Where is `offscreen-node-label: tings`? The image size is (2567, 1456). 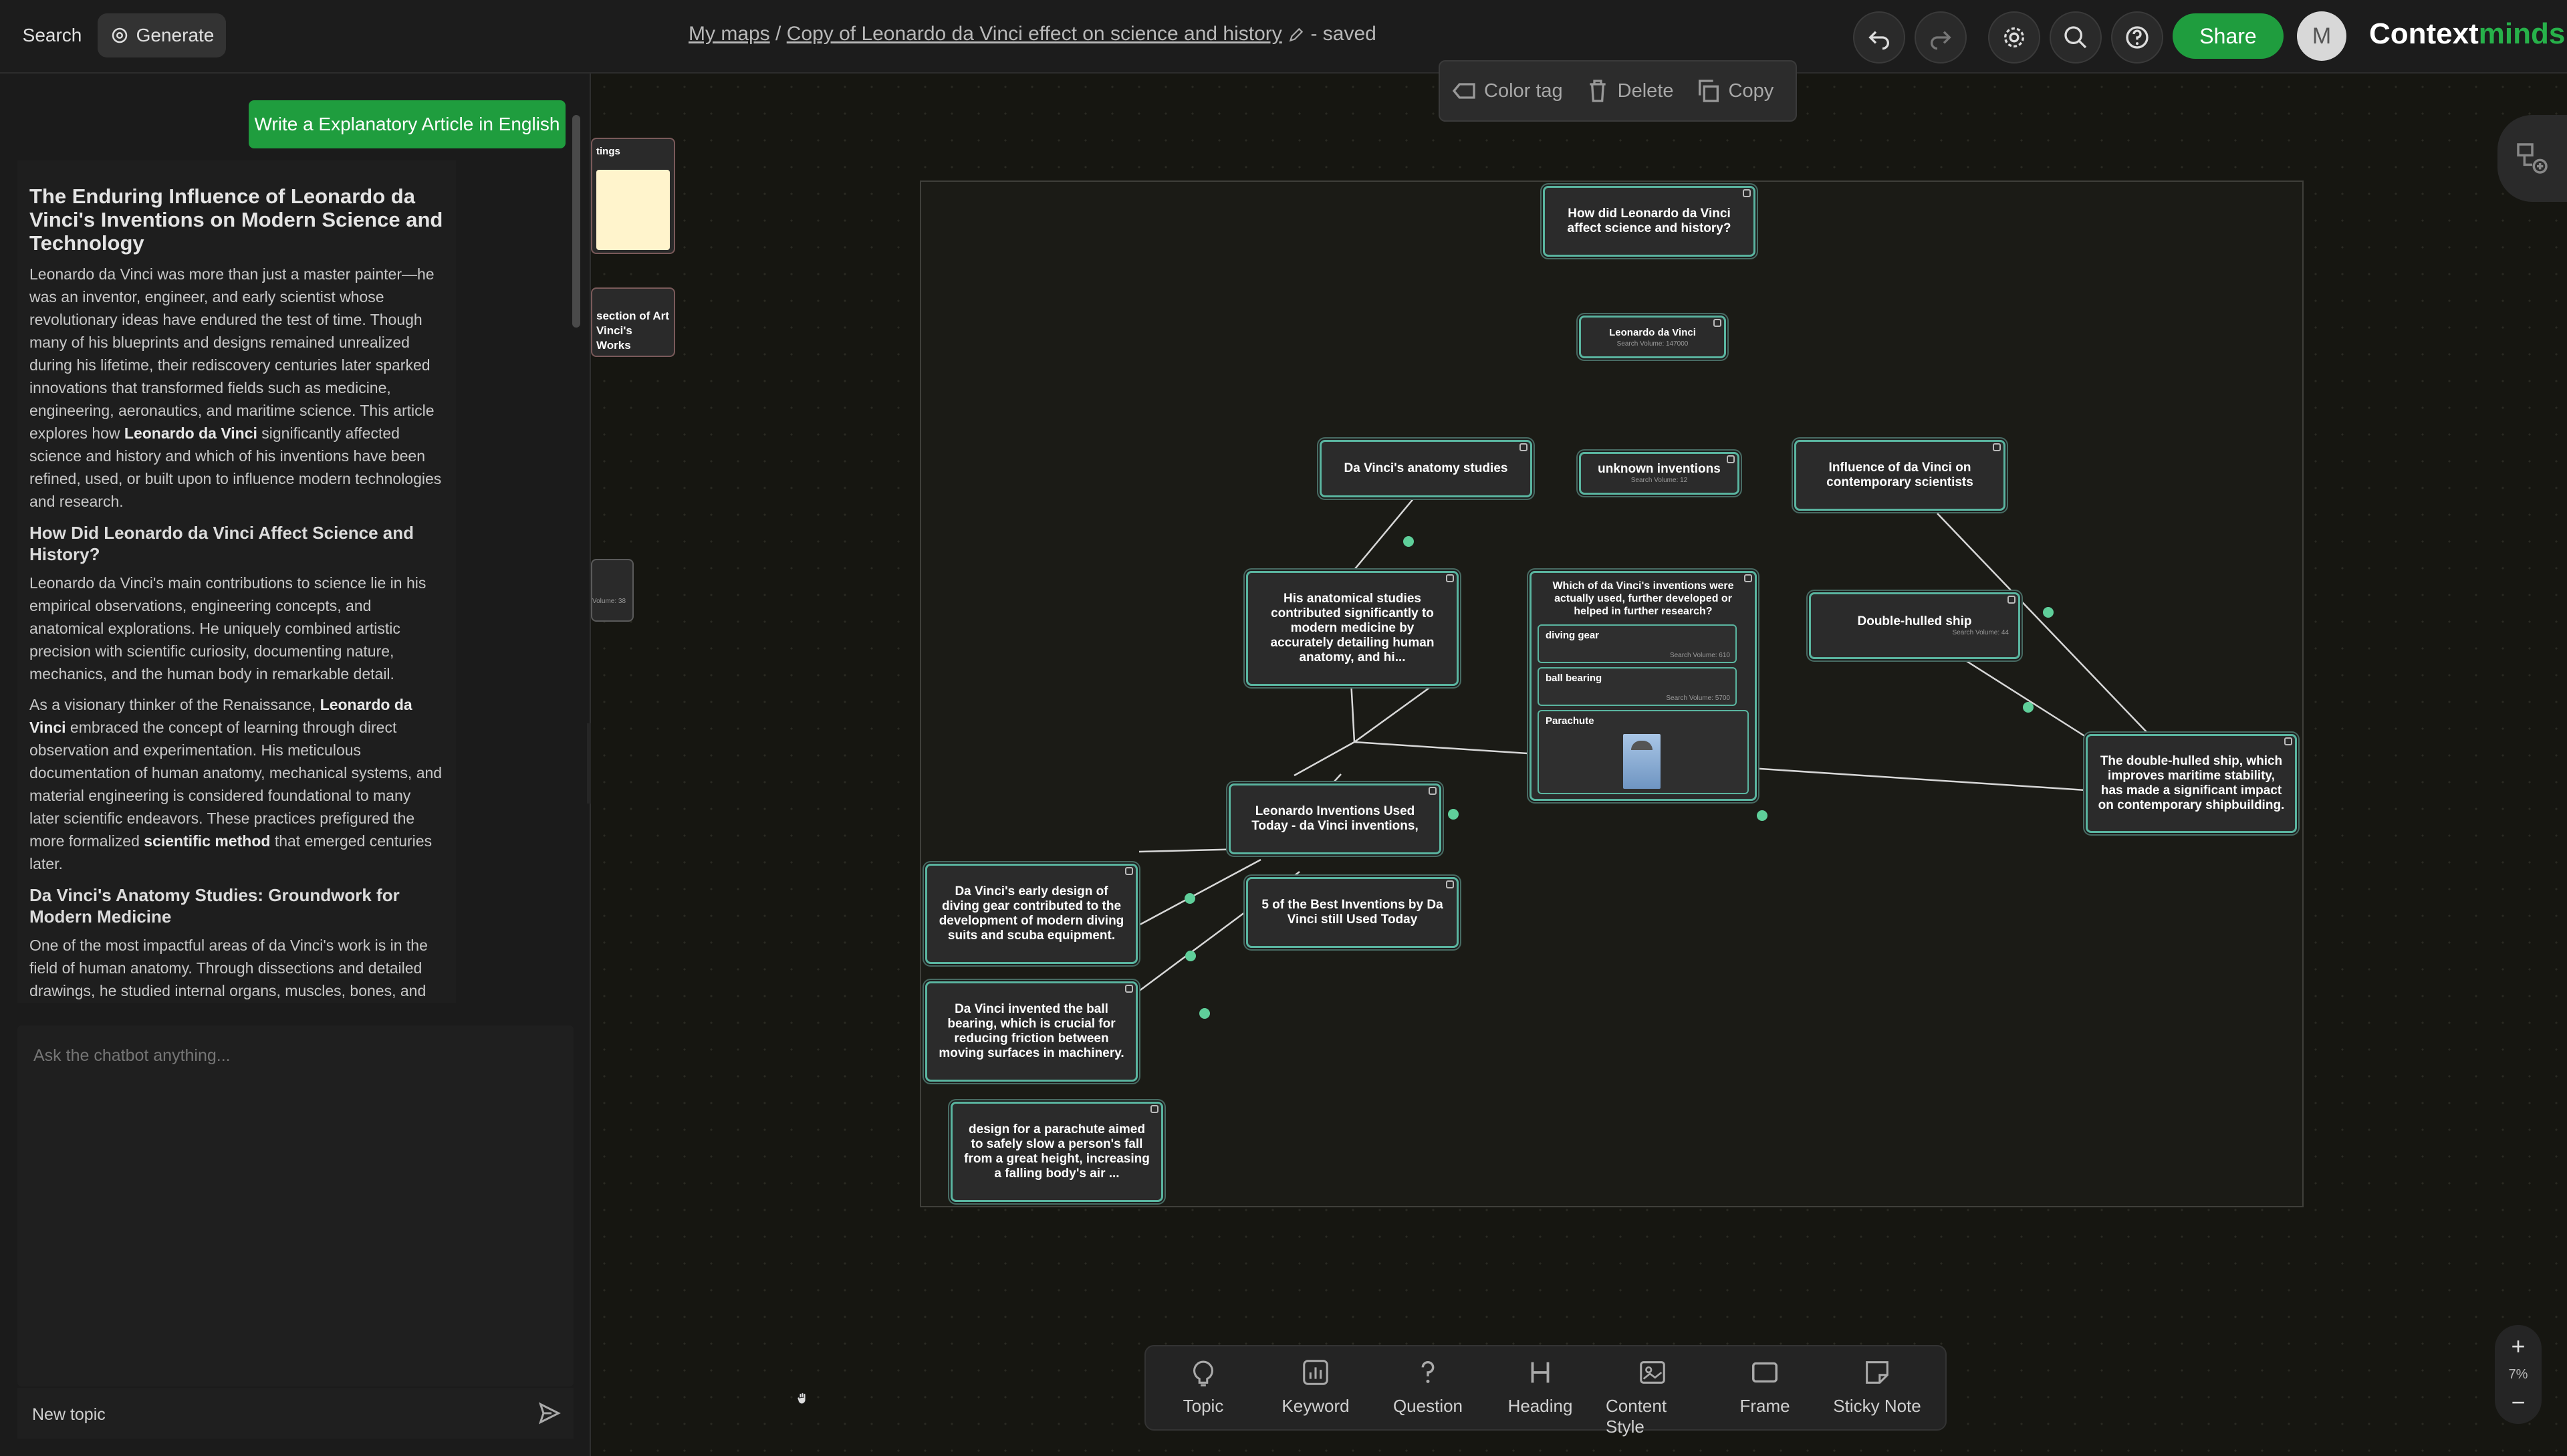 offscreen-node-label: tings is located at coordinates (608, 151).